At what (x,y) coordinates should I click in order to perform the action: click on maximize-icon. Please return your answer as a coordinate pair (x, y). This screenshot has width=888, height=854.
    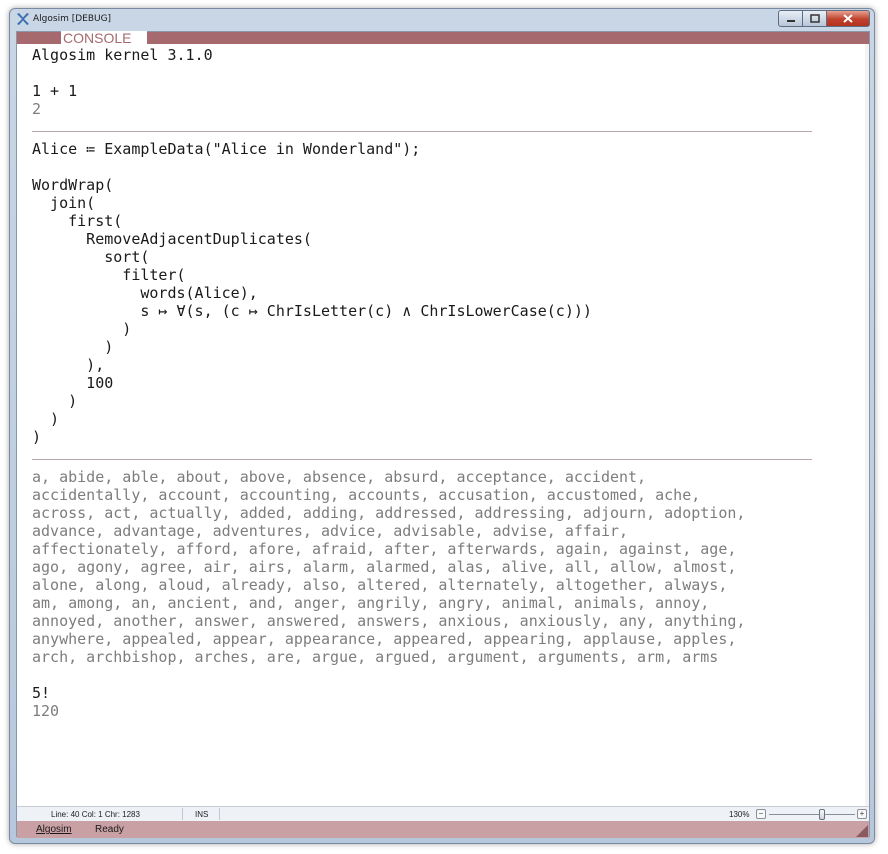
    Looking at the image, I should click on (814, 18).